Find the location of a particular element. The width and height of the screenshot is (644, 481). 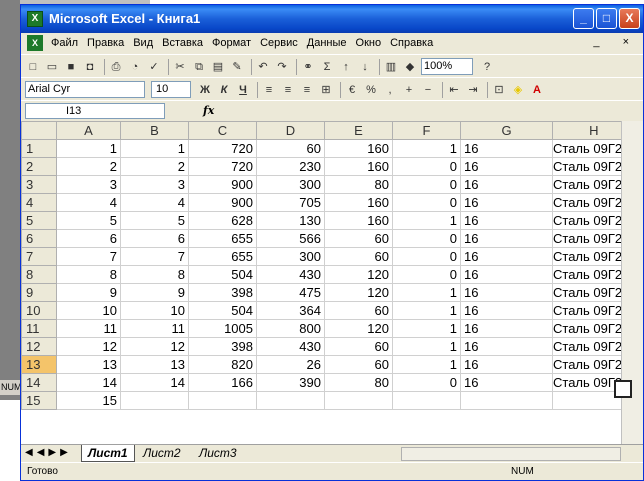

fill-color-icon: ◈ is located at coordinates (518, 90).